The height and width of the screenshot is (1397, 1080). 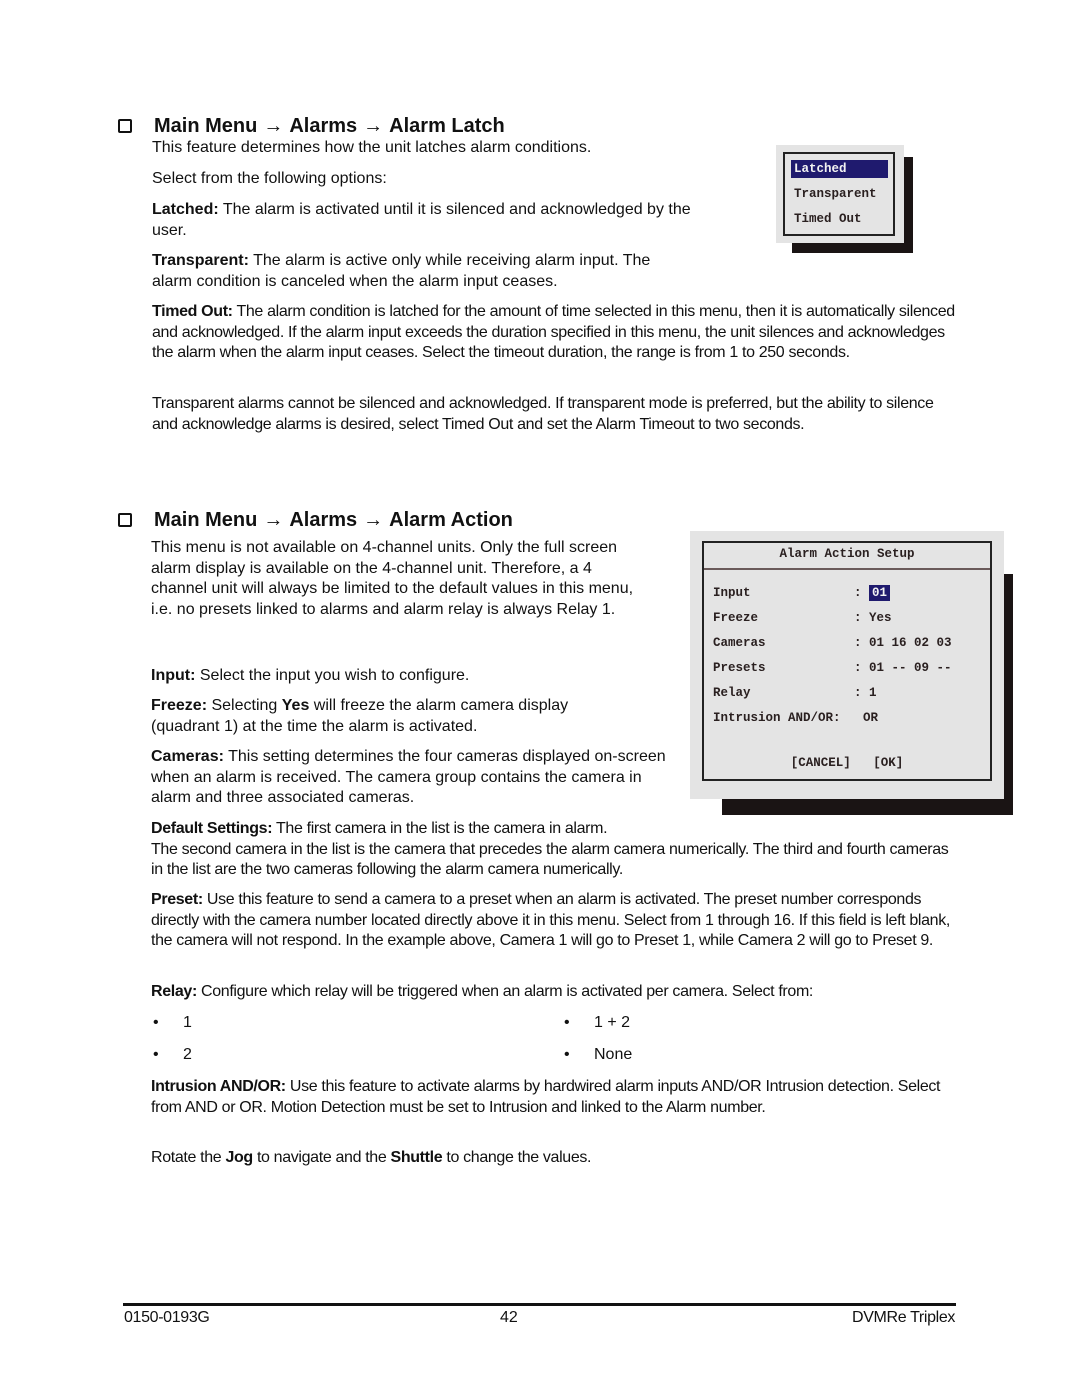 I want to click on term-bold: Shuttle, so click(x=416, y=1157).